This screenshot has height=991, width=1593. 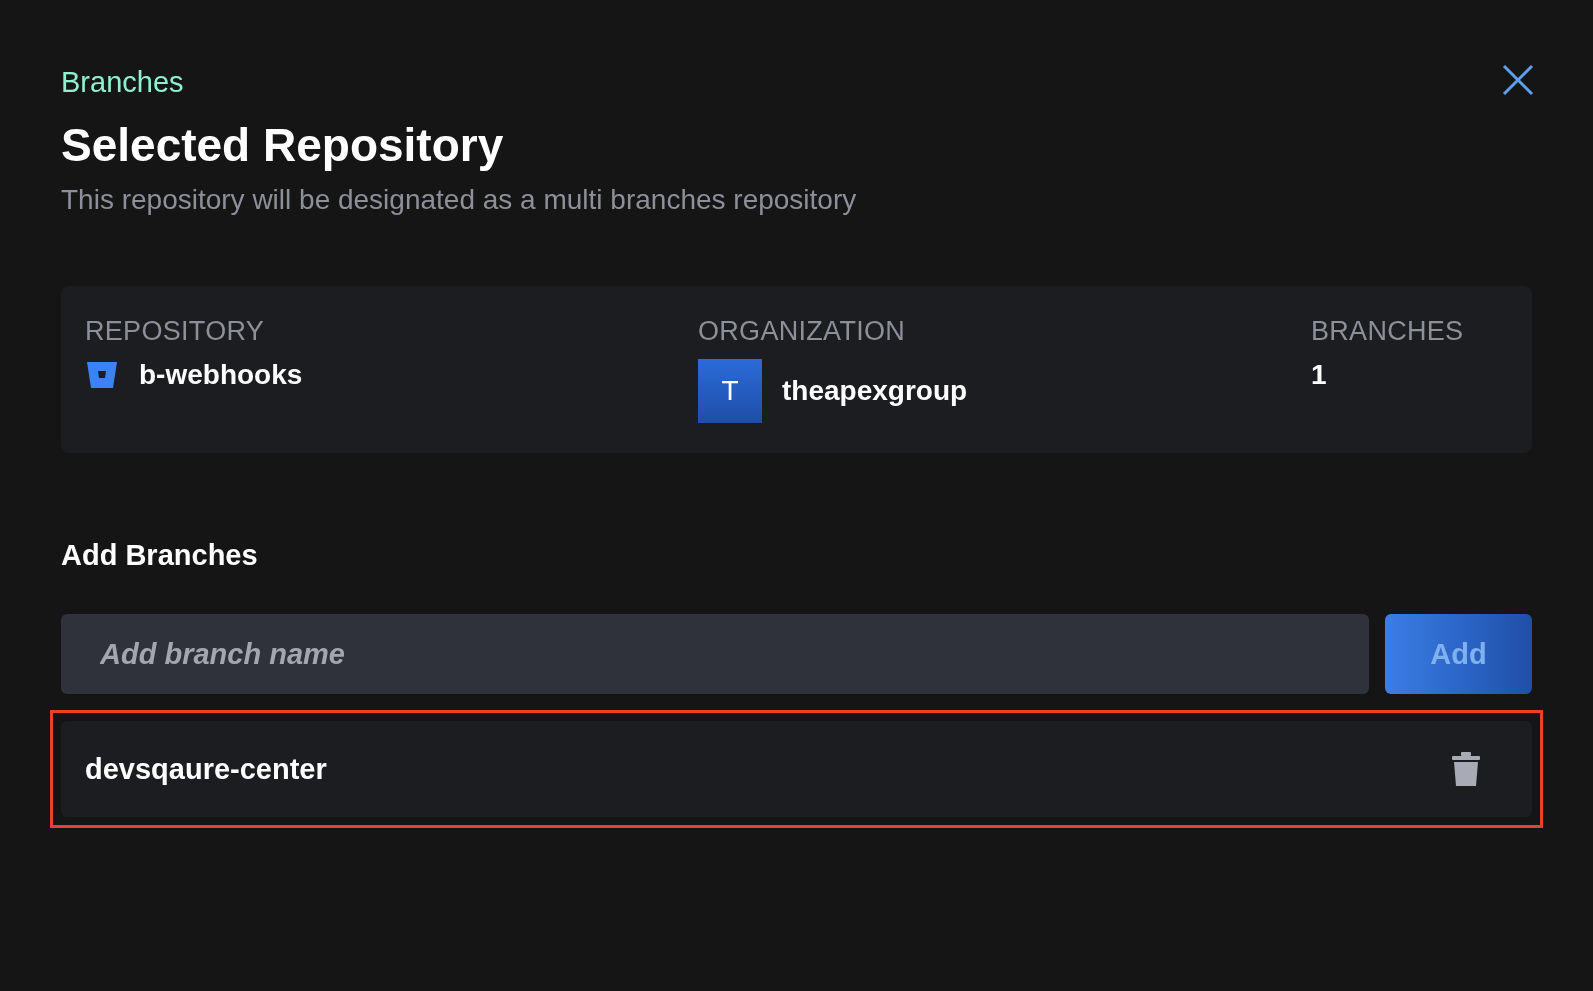 What do you see at coordinates (802, 331) in the screenshot?
I see `column-label: ORGANIZATION` at bounding box center [802, 331].